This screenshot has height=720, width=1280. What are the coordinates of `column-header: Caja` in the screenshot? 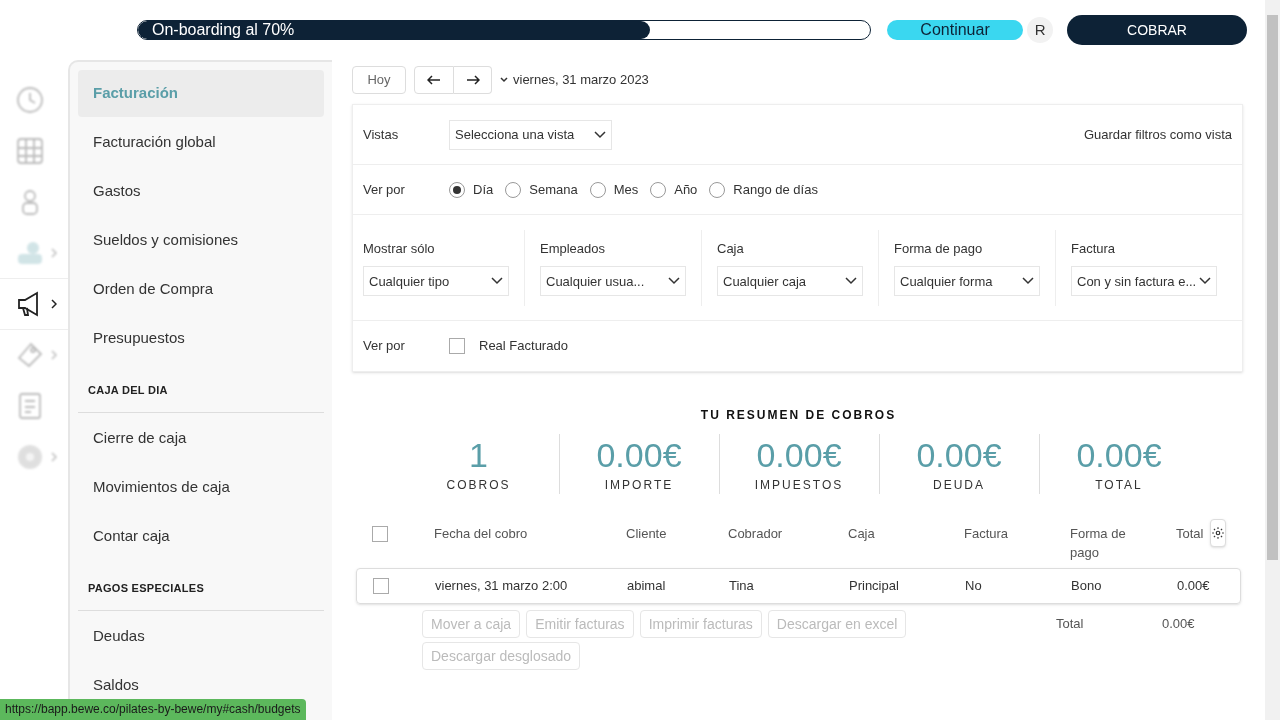 It's located at (862, 534).